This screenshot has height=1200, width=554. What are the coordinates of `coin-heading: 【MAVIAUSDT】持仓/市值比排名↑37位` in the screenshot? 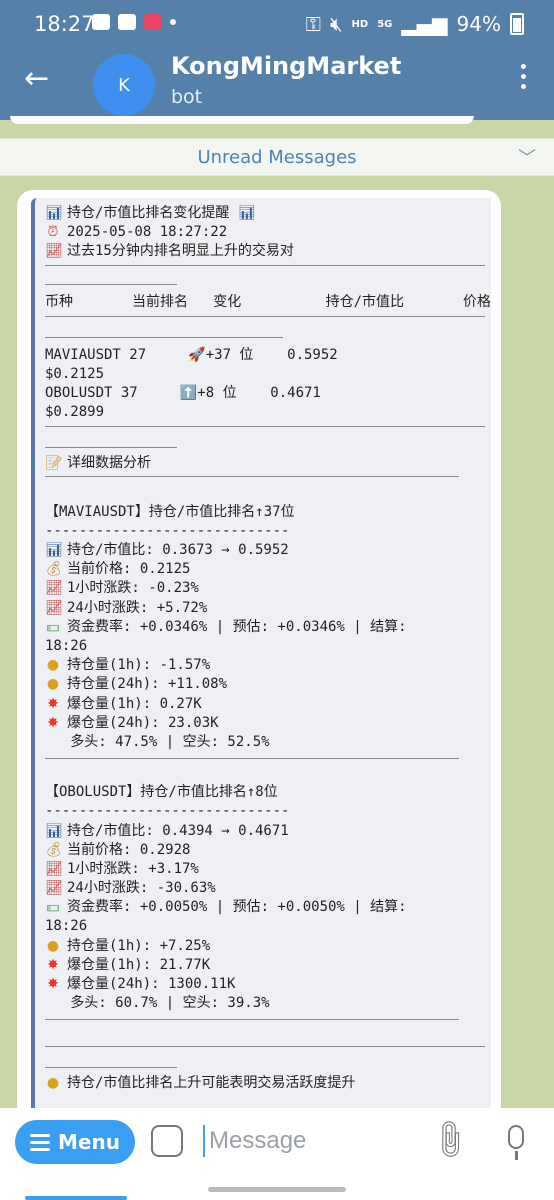 It's located at (170, 511).